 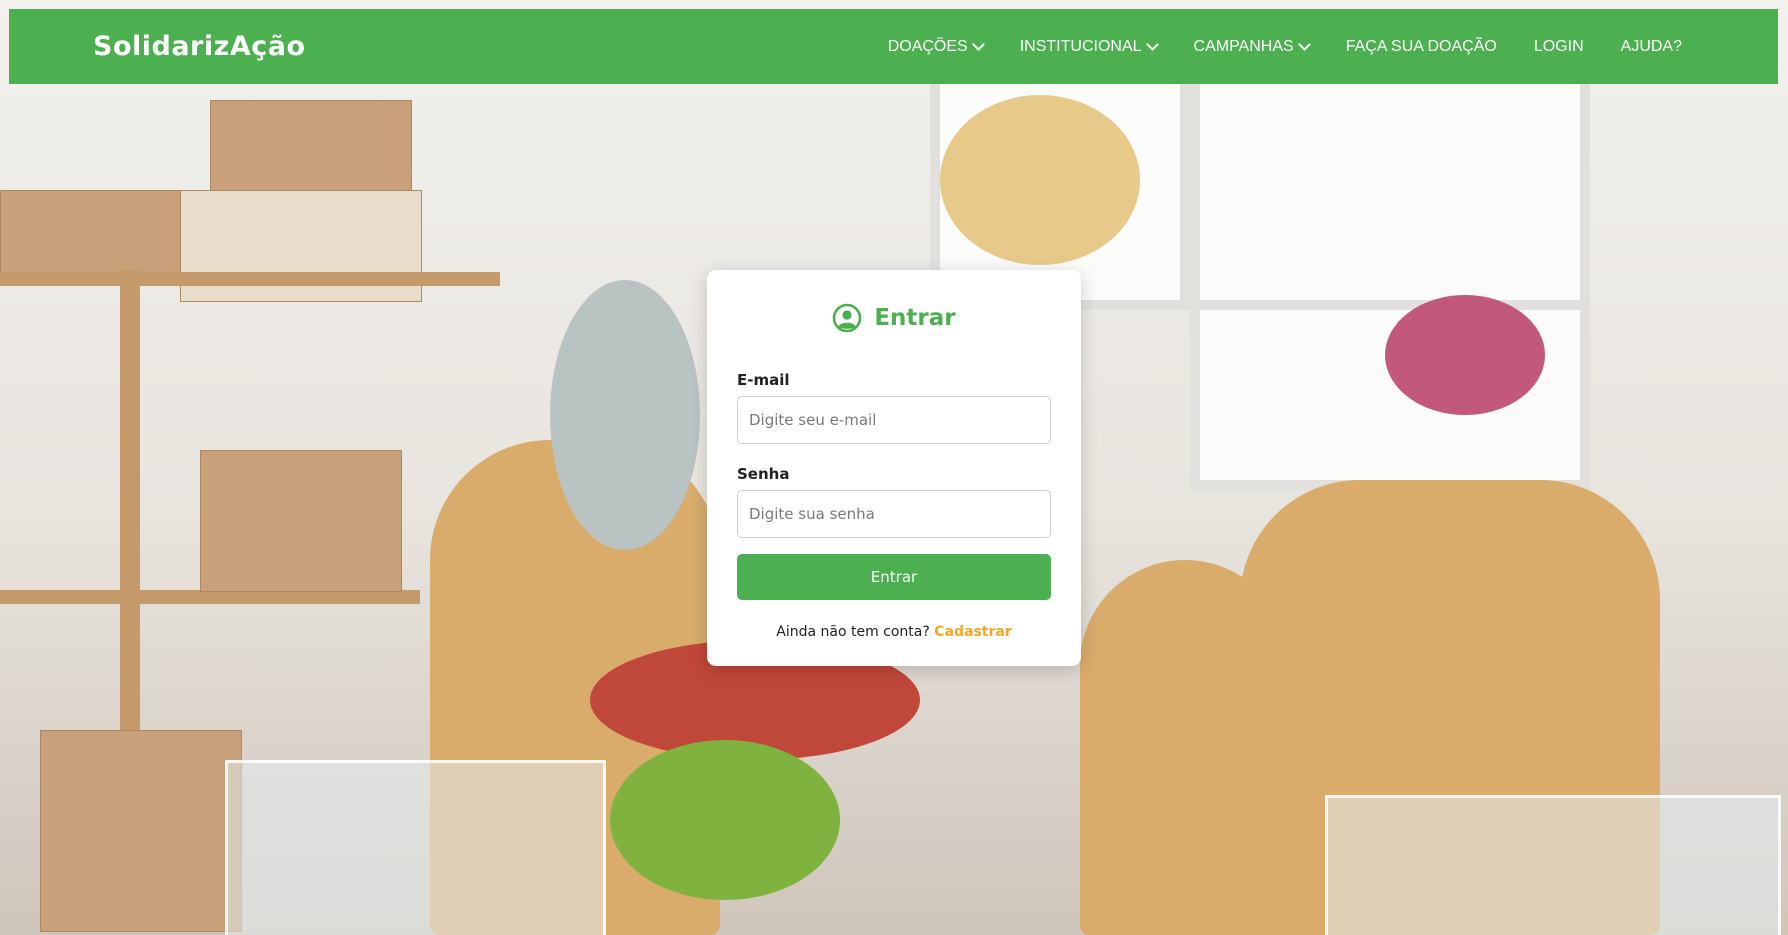 What do you see at coordinates (853, 632) in the screenshot?
I see `signup-prompt-text: Ainda não tem conta?` at bounding box center [853, 632].